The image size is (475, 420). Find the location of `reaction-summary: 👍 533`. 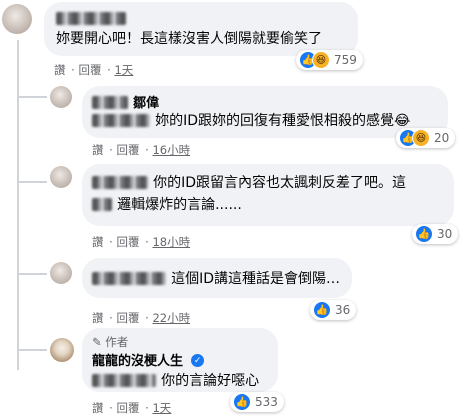

reaction-summary: 👍 533 is located at coordinates (257, 402).